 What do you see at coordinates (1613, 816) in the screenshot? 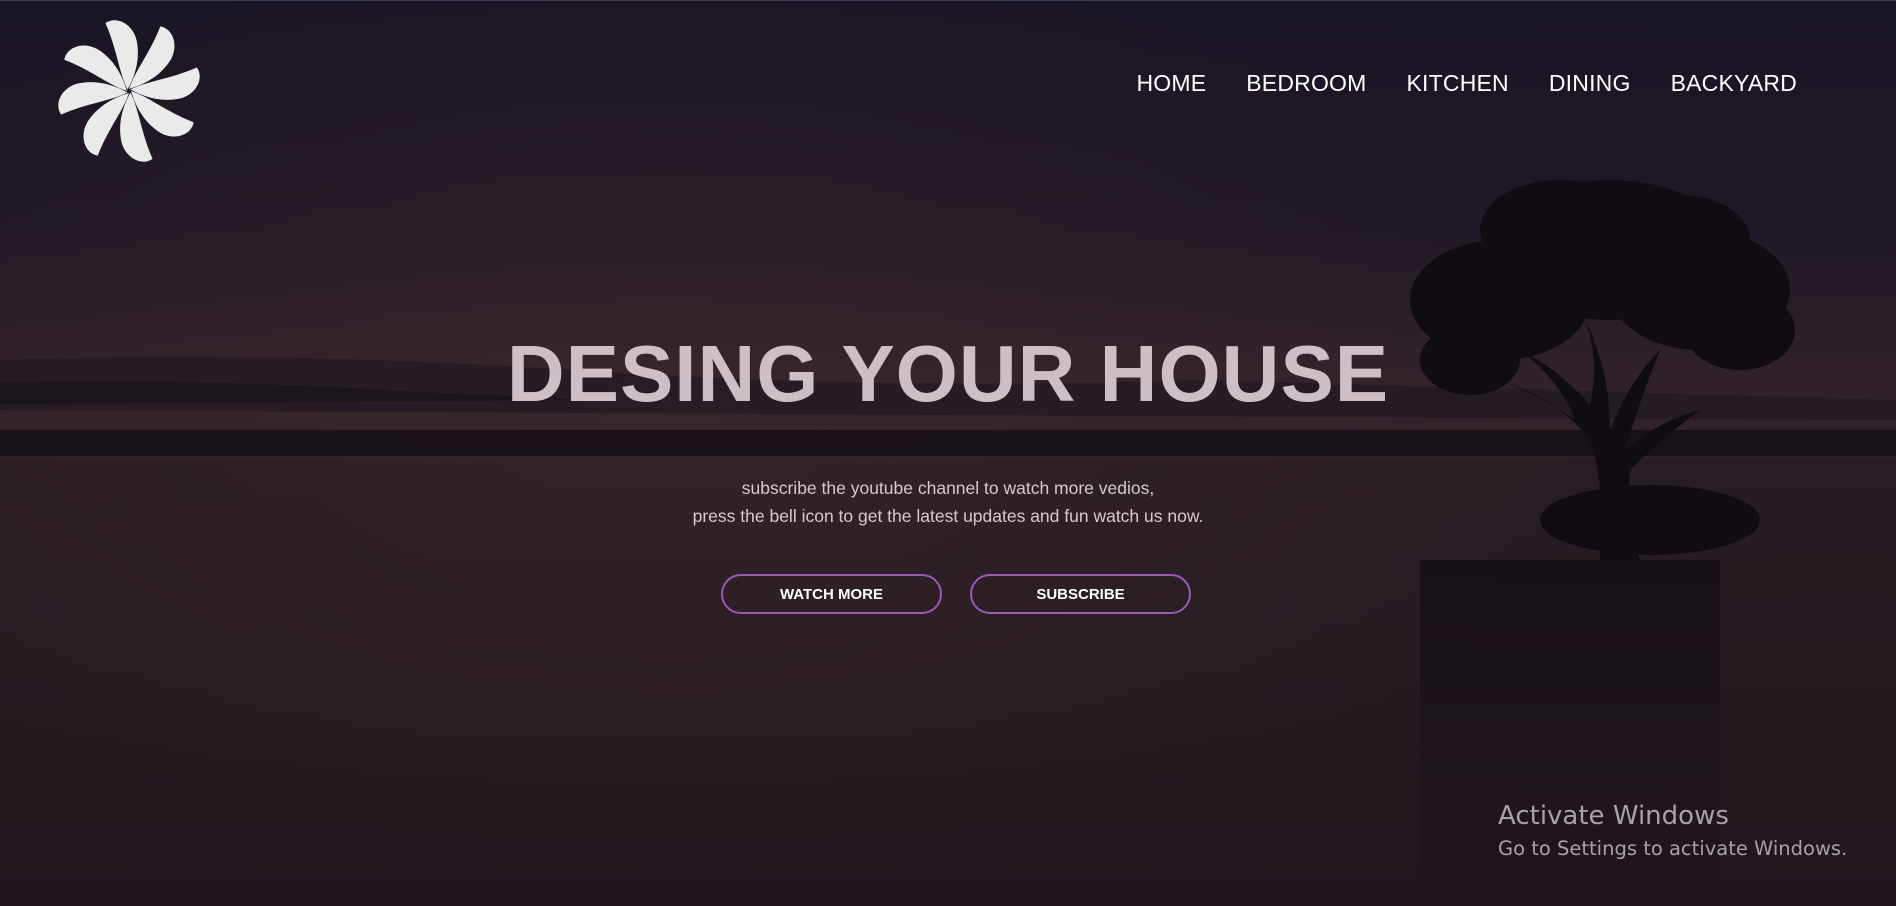
I see `watermark-title: Activate Windows` at bounding box center [1613, 816].